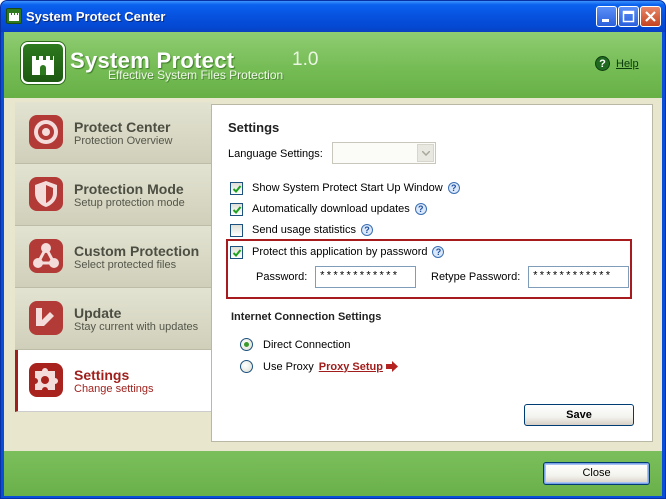  I want to click on direct-connection-label: Direct Connection, so click(307, 344).